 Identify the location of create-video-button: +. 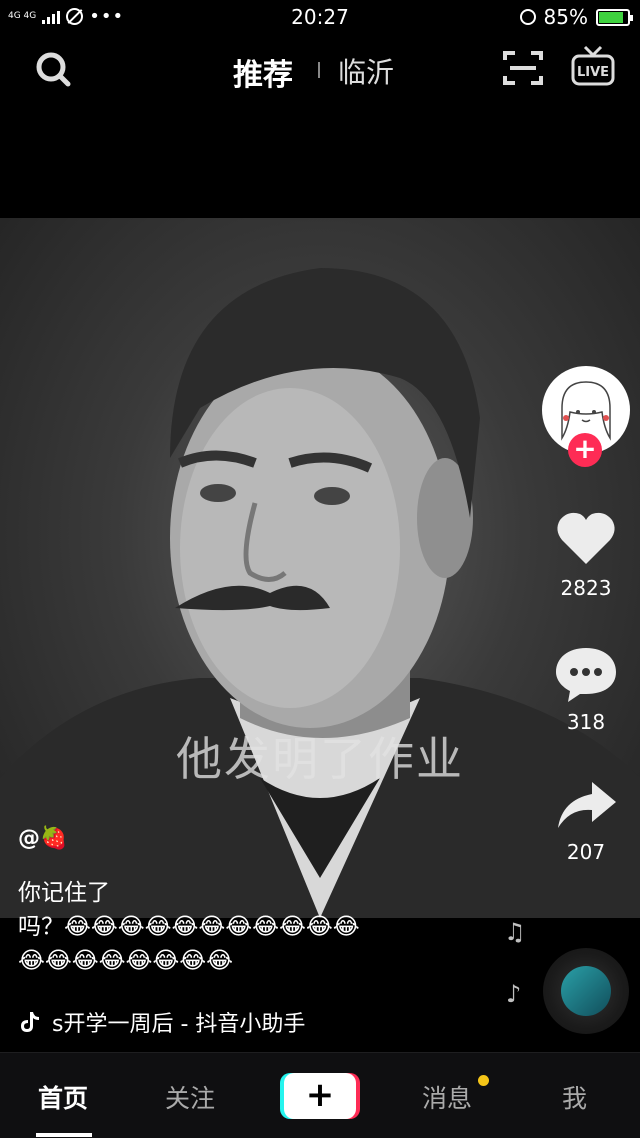
(320, 1096).